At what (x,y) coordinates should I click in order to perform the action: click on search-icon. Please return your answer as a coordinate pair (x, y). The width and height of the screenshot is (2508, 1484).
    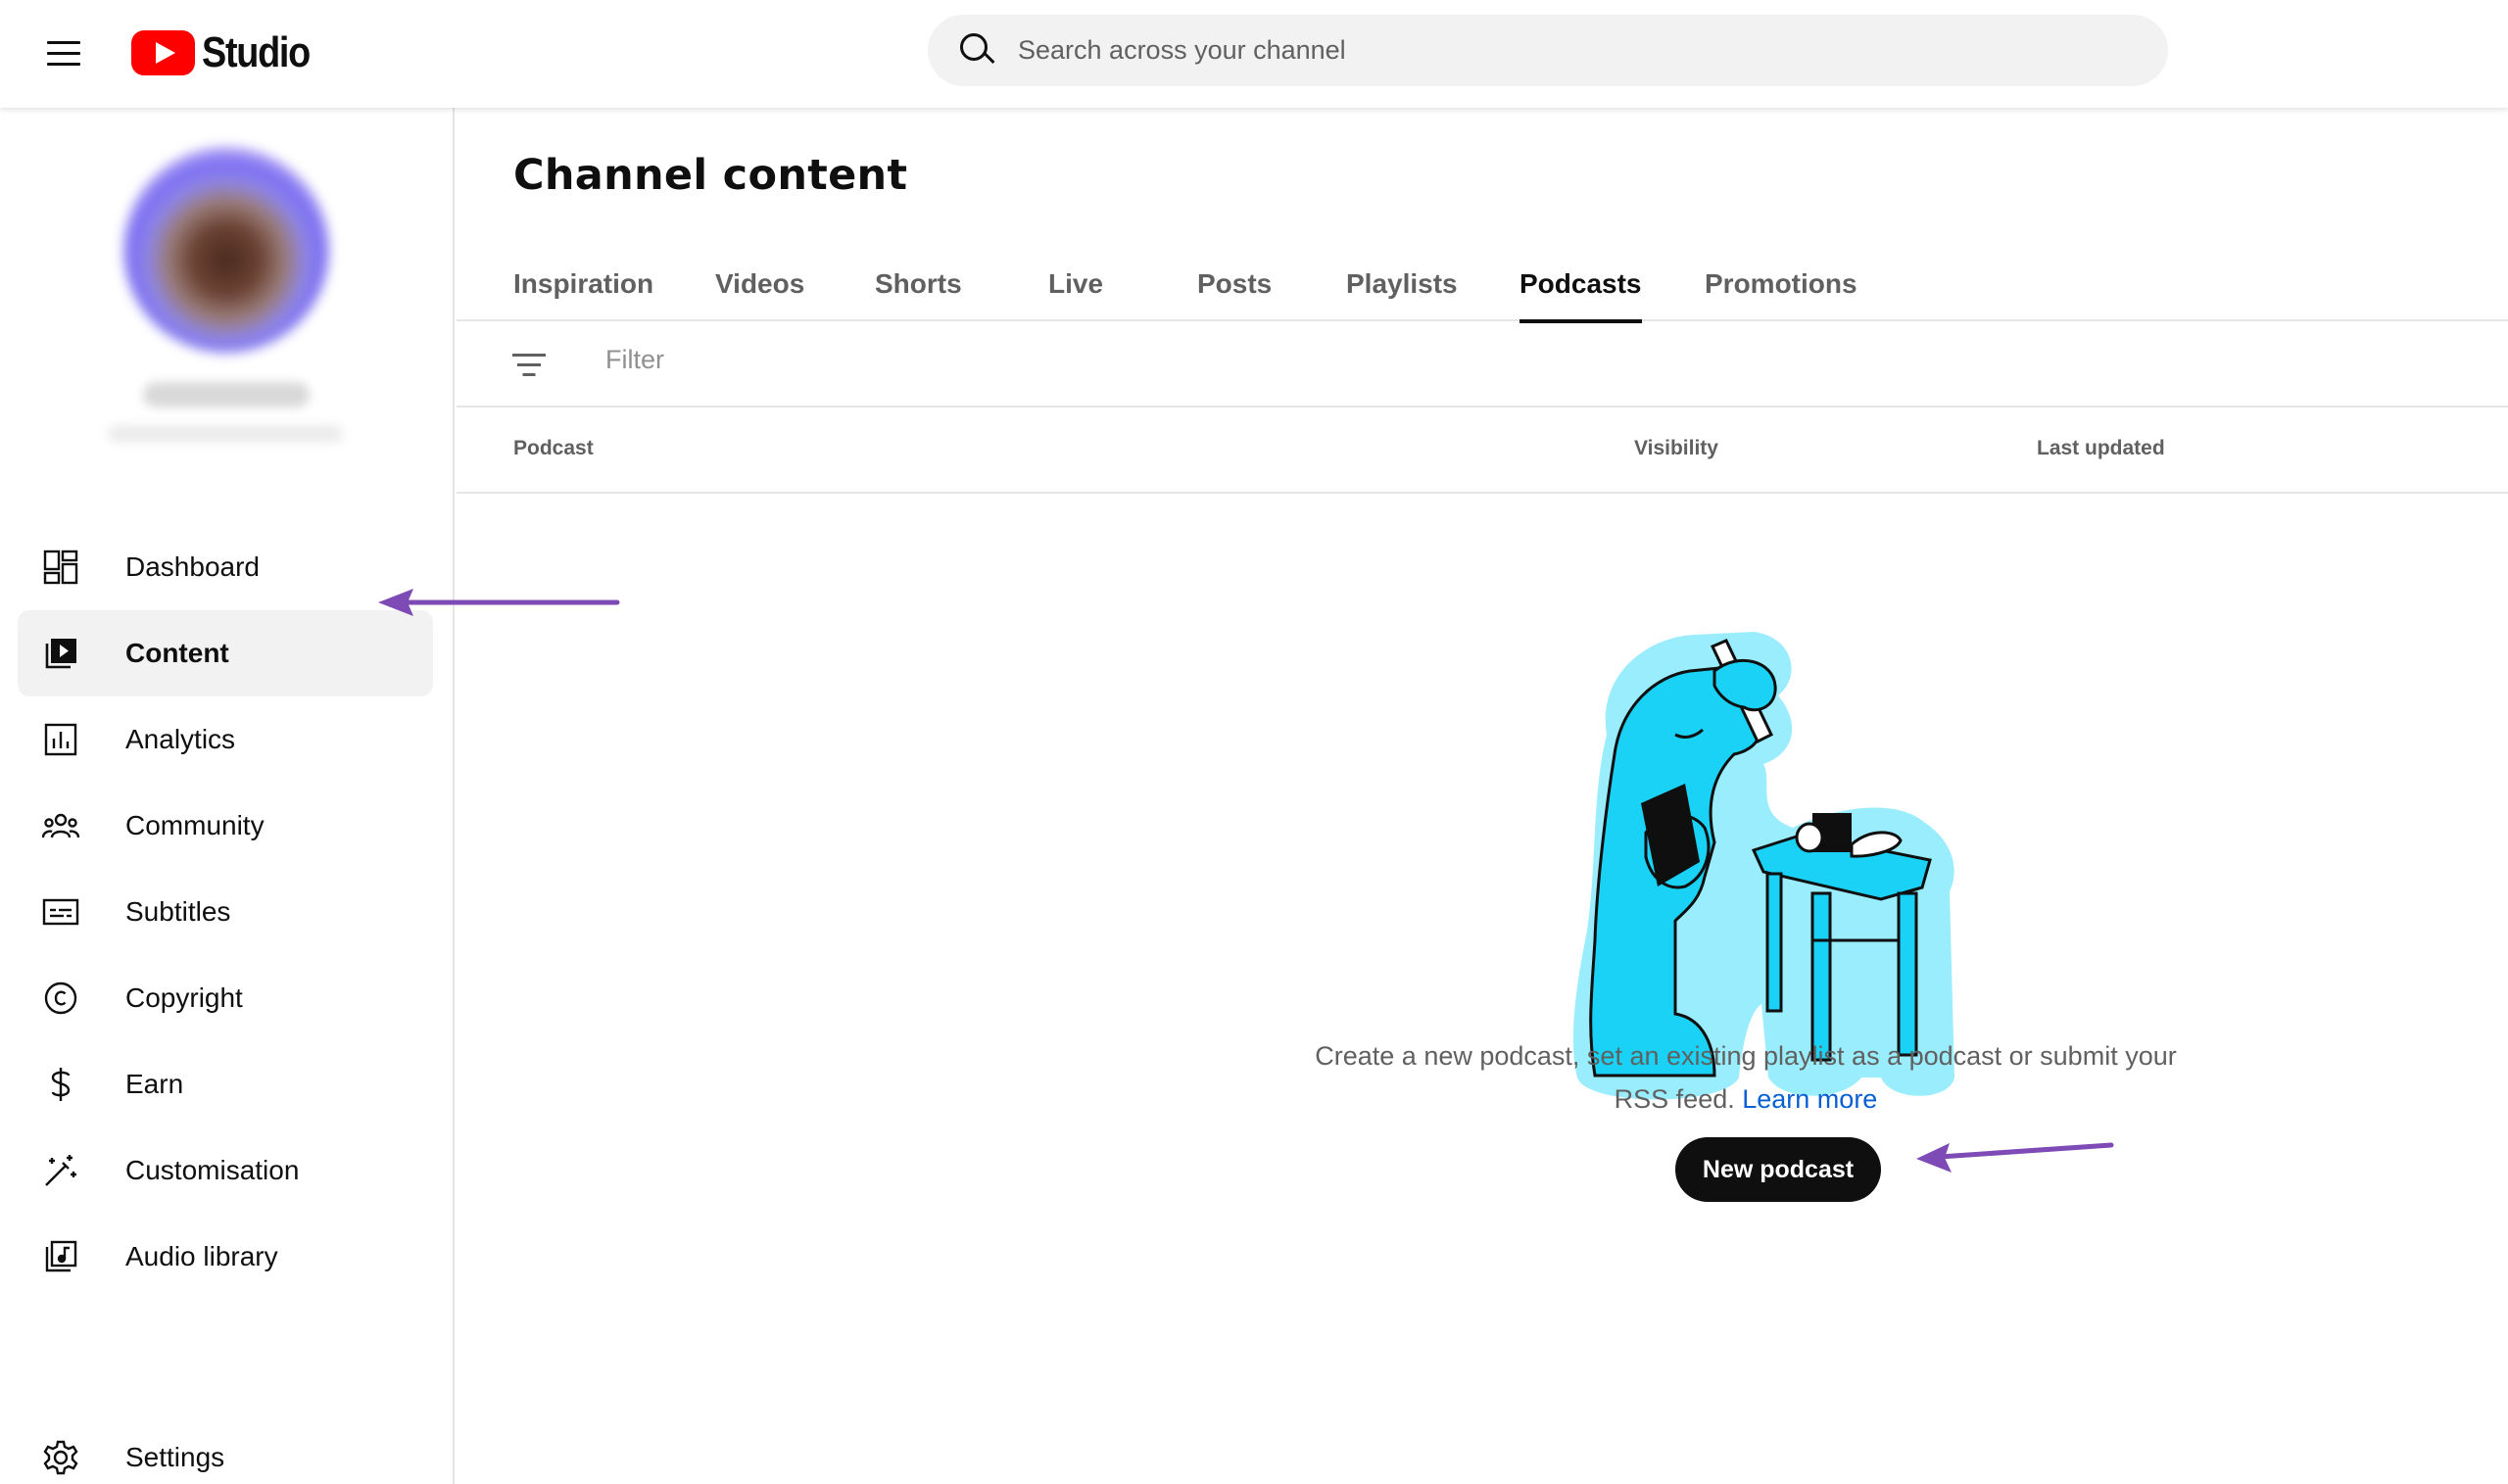
    Looking at the image, I should click on (976, 51).